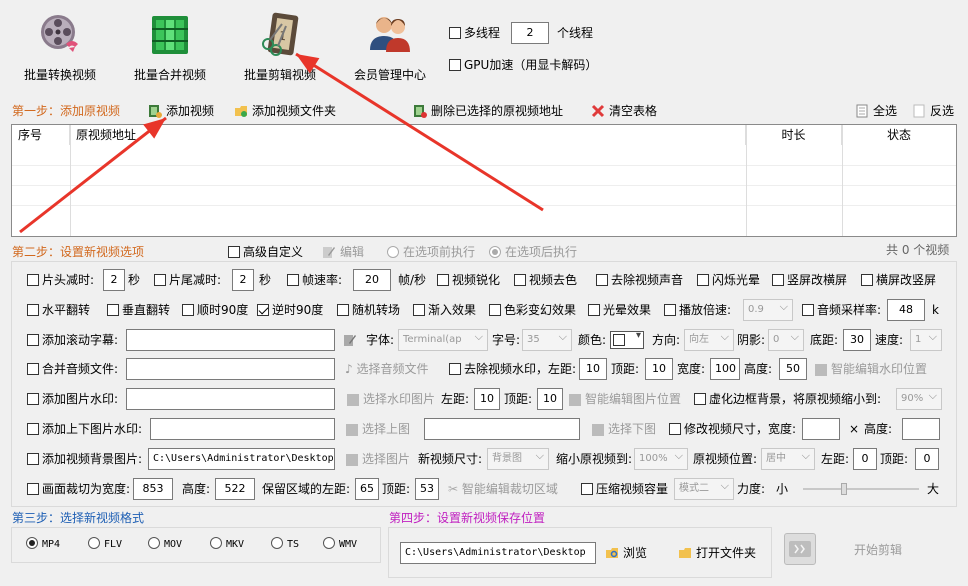 The width and height of the screenshot is (968, 586). What do you see at coordinates (60, 46) in the screenshot?
I see `toolbar-convert-button: 批量转换视频` at bounding box center [60, 46].